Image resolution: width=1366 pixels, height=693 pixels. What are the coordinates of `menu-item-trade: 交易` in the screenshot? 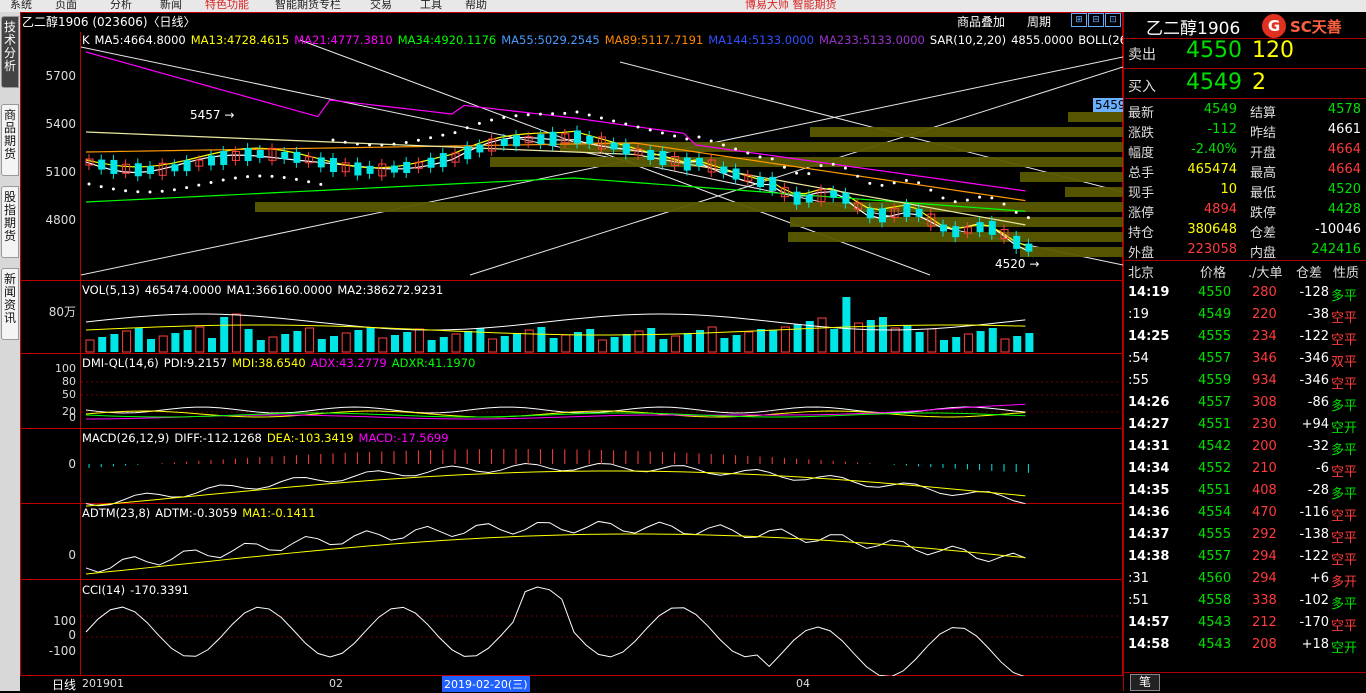 It's located at (381, 6).